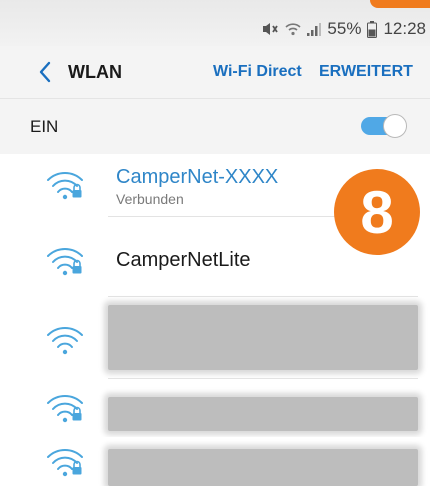 This screenshot has width=430, height=486. What do you see at coordinates (183, 260) in the screenshot?
I see `network-name: CamperNetLite` at bounding box center [183, 260].